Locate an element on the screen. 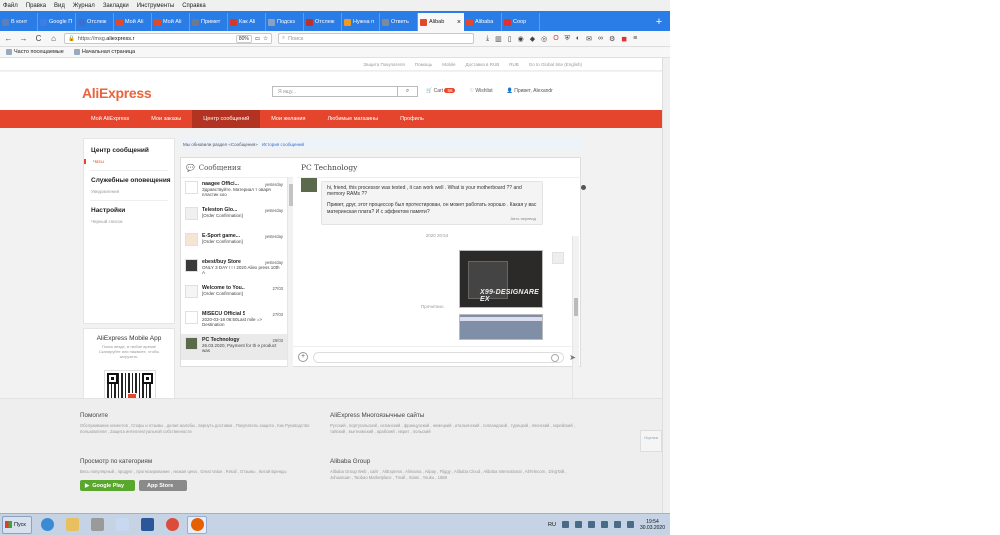 The image size is (1000, 535). topline-link: Помощь is located at coordinates (423, 64).